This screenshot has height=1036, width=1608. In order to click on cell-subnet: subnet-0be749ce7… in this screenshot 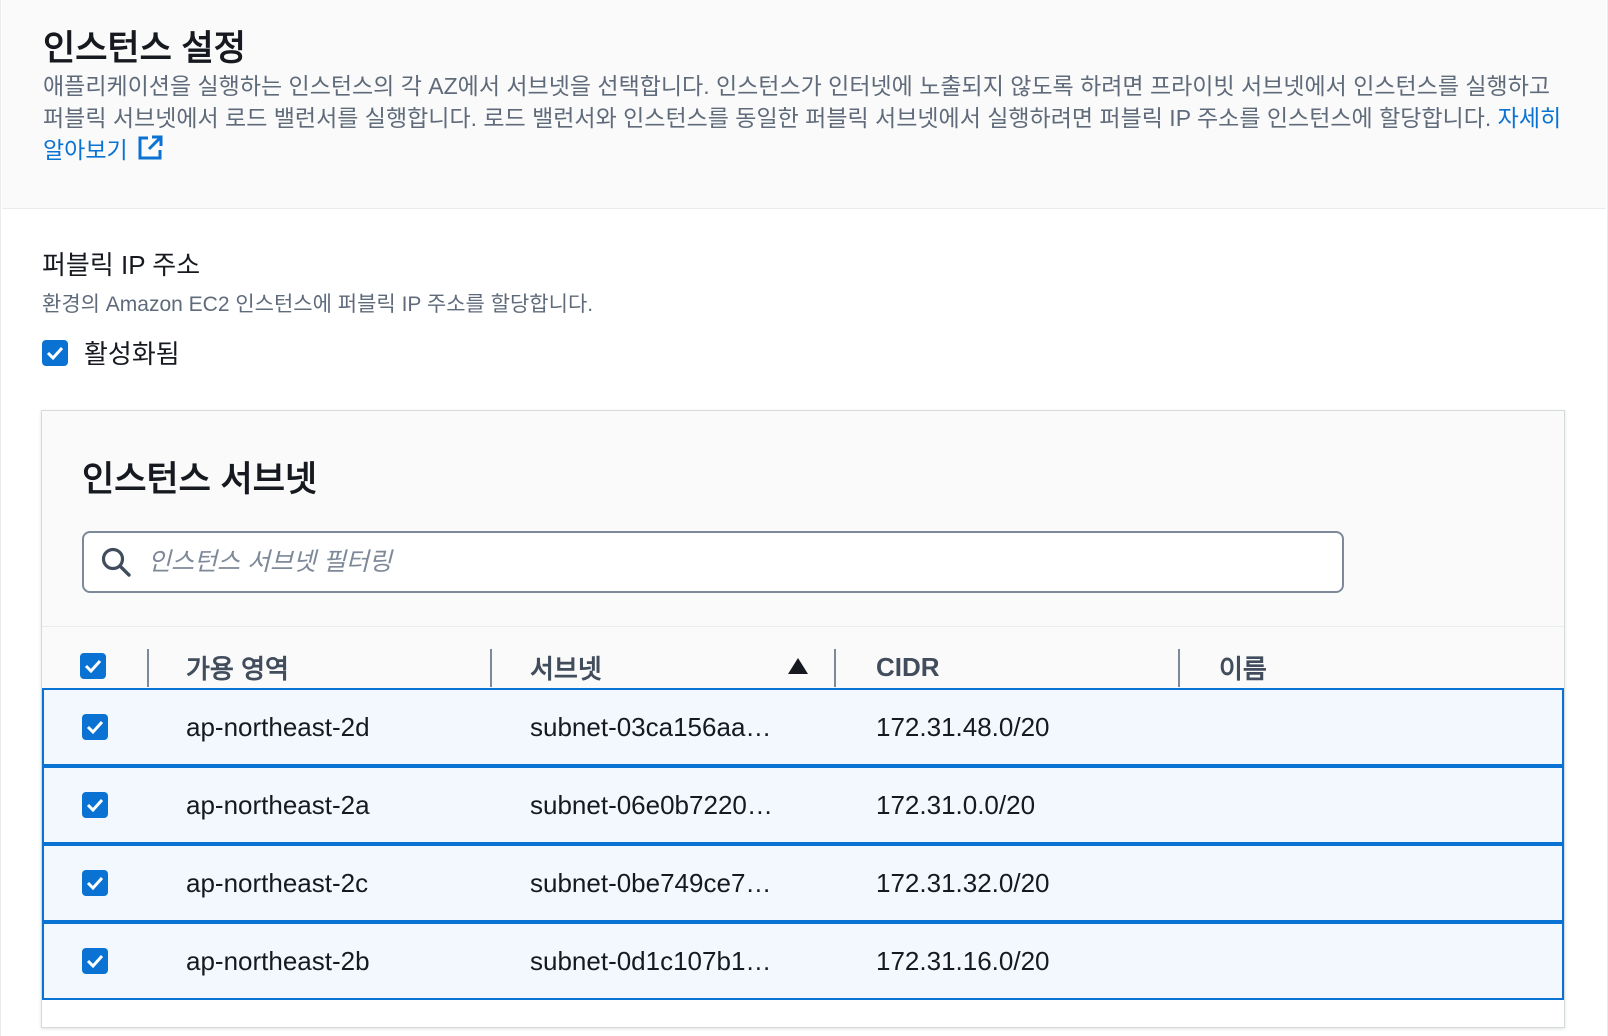, I will do `click(651, 882)`.